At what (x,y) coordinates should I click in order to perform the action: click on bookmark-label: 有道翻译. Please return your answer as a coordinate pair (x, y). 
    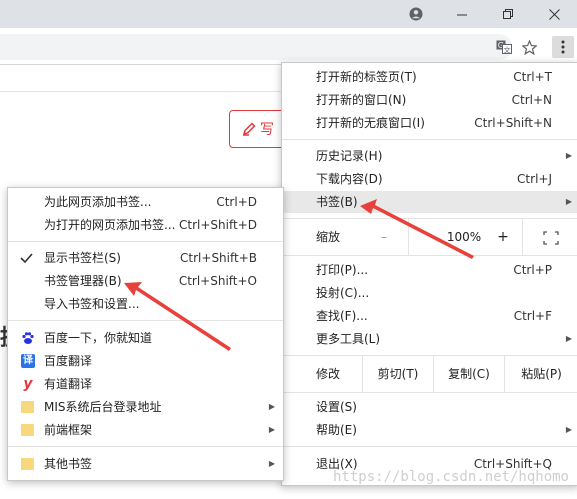
    Looking at the image, I should click on (68, 384).